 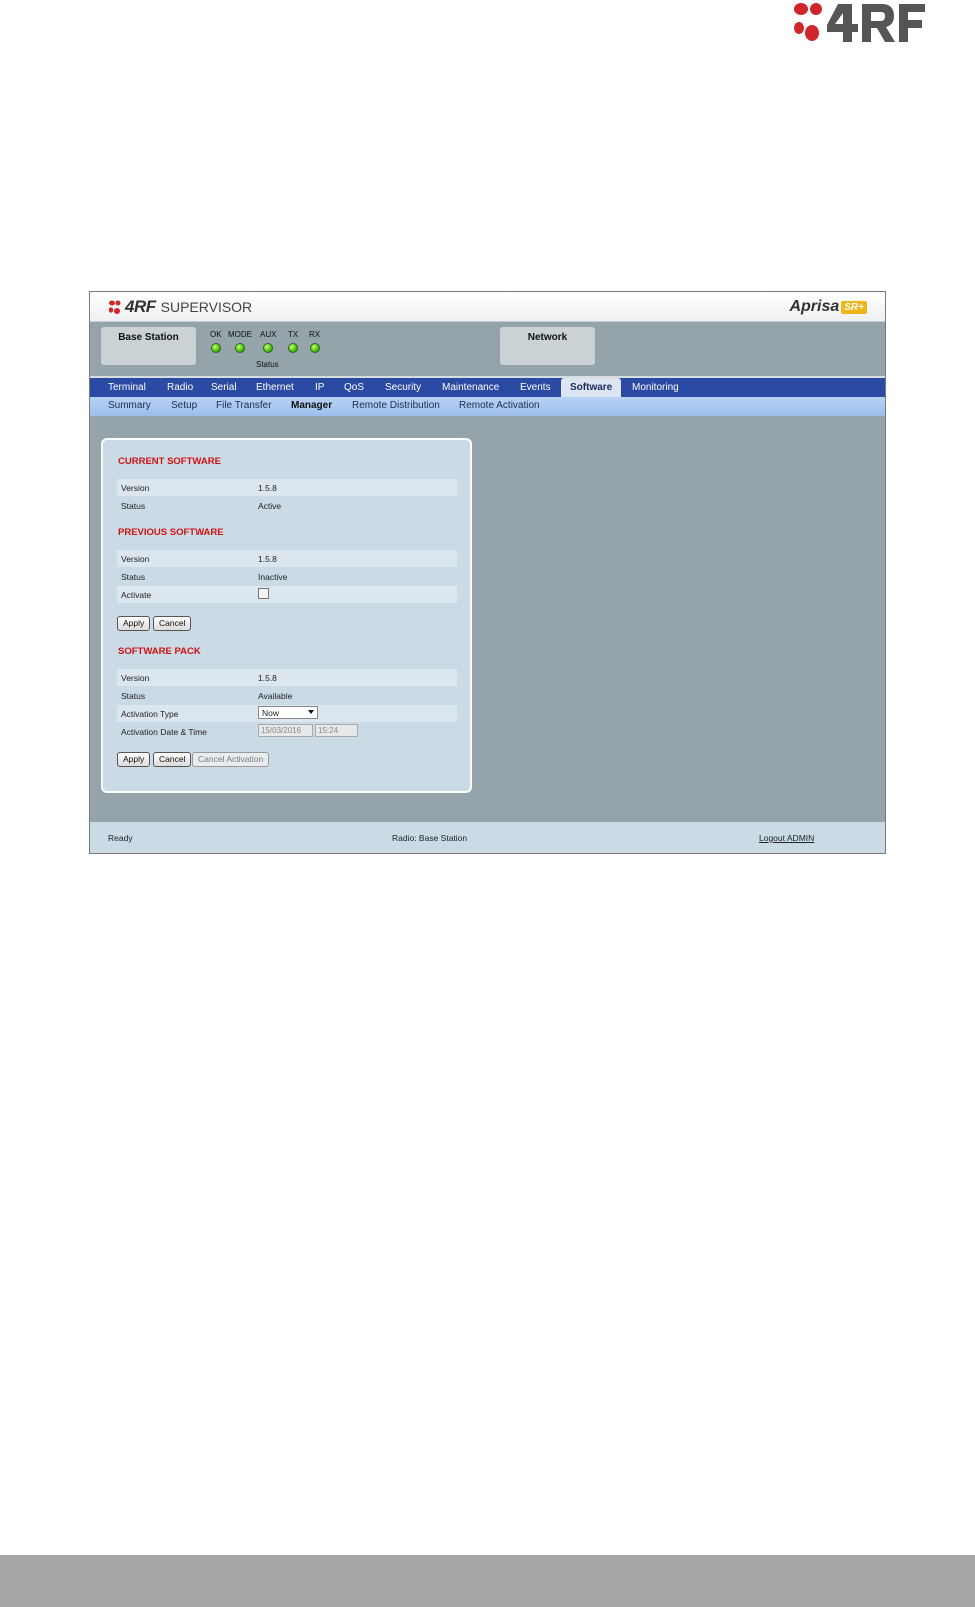 What do you see at coordinates (487, 307) in the screenshot?
I see `app-titlebar: 4RF SUPERVISOR Aprisa SR+` at bounding box center [487, 307].